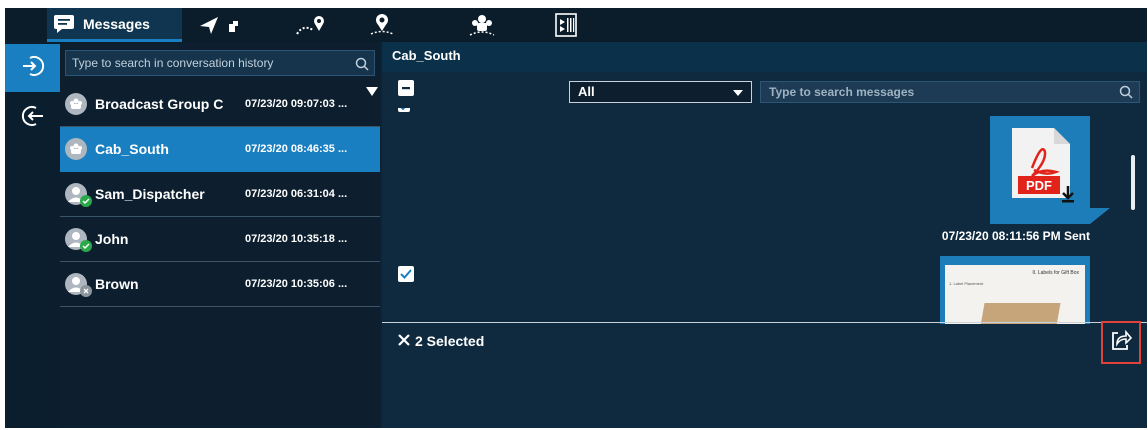 The width and height of the screenshot is (1148, 430). I want to click on conversation-name: Broadcast Group C, so click(159, 104).